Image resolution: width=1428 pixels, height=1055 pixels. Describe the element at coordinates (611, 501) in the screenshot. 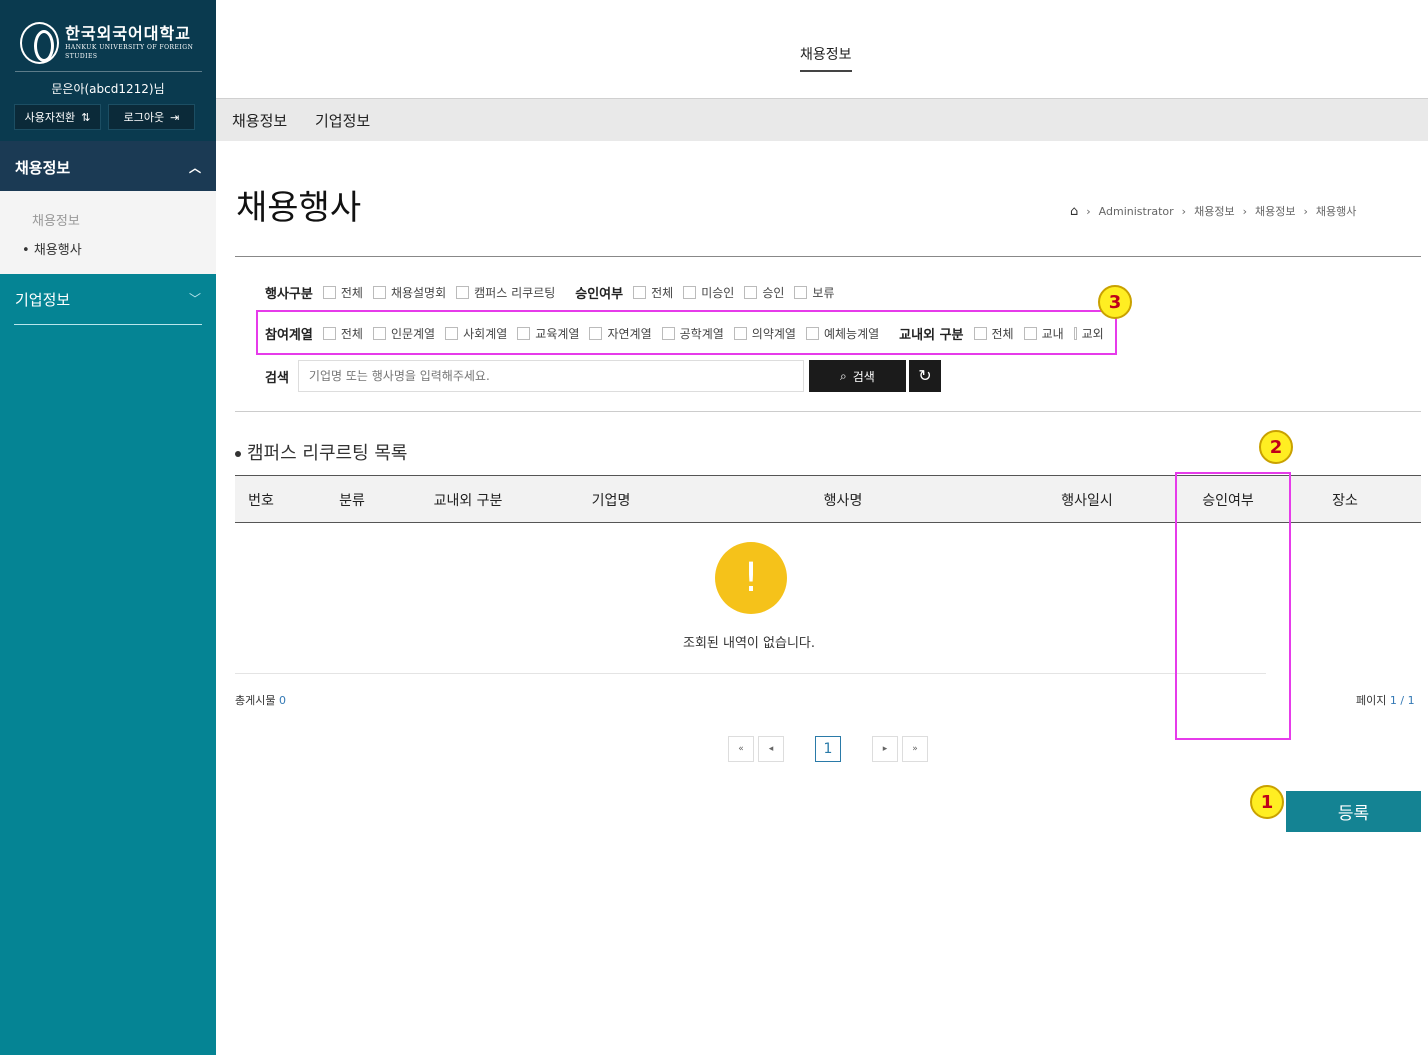

I see `column-header-company: 기업명` at that location.